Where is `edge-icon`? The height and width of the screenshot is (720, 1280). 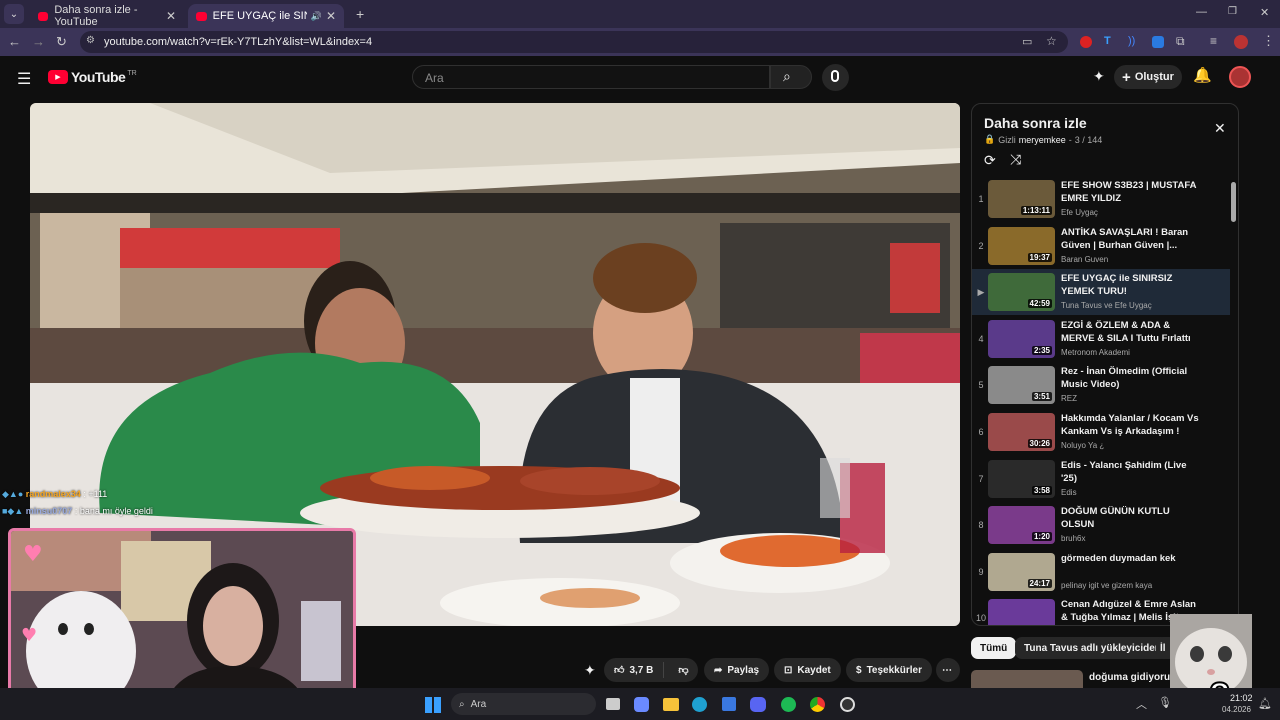
edge-icon is located at coordinates (699, 704).